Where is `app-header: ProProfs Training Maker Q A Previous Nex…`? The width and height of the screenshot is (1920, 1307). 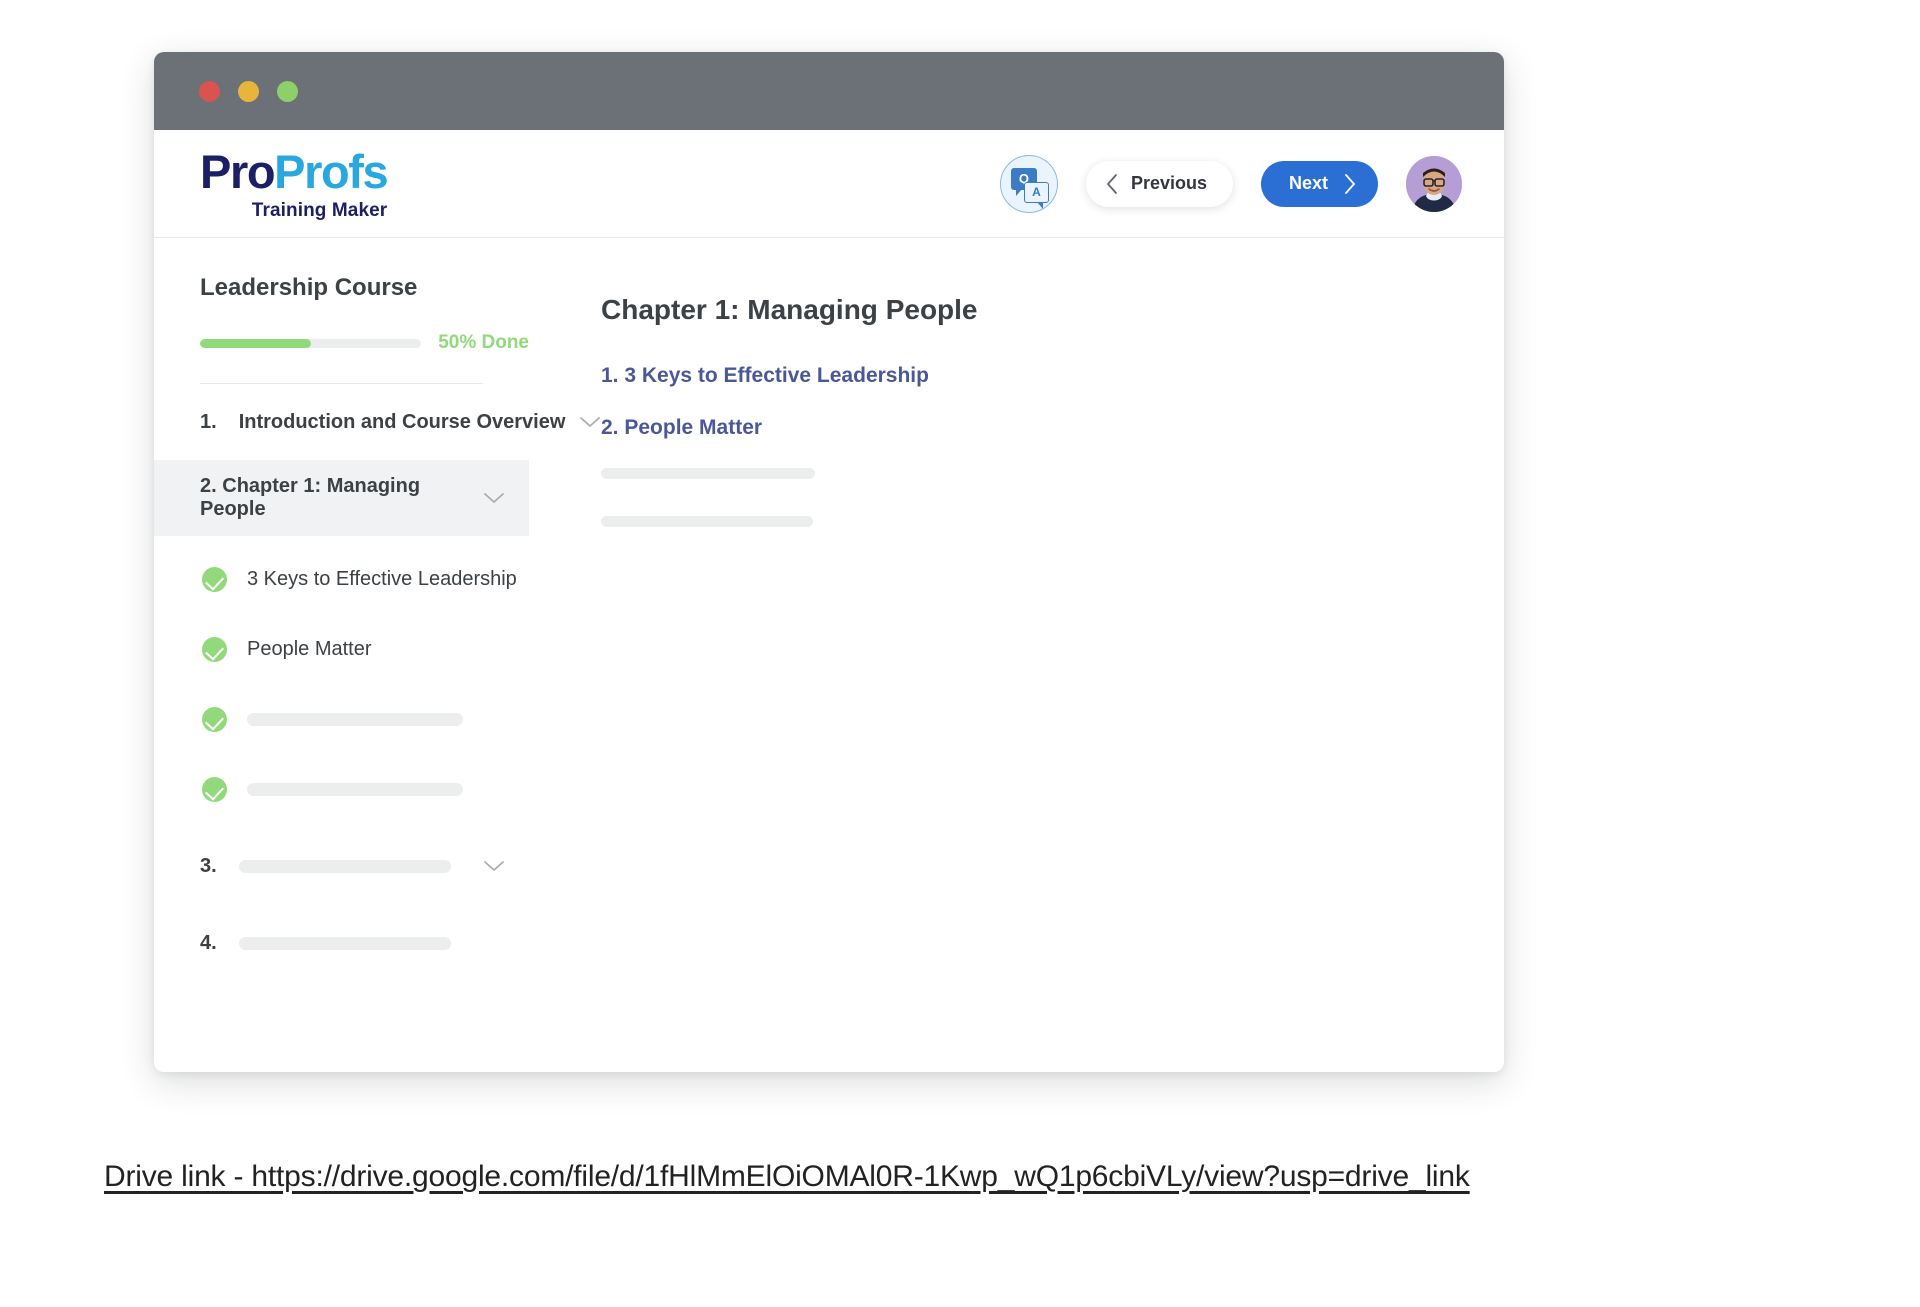 app-header: ProProfs Training Maker Q A Previous Nex… is located at coordinates (829, 184).